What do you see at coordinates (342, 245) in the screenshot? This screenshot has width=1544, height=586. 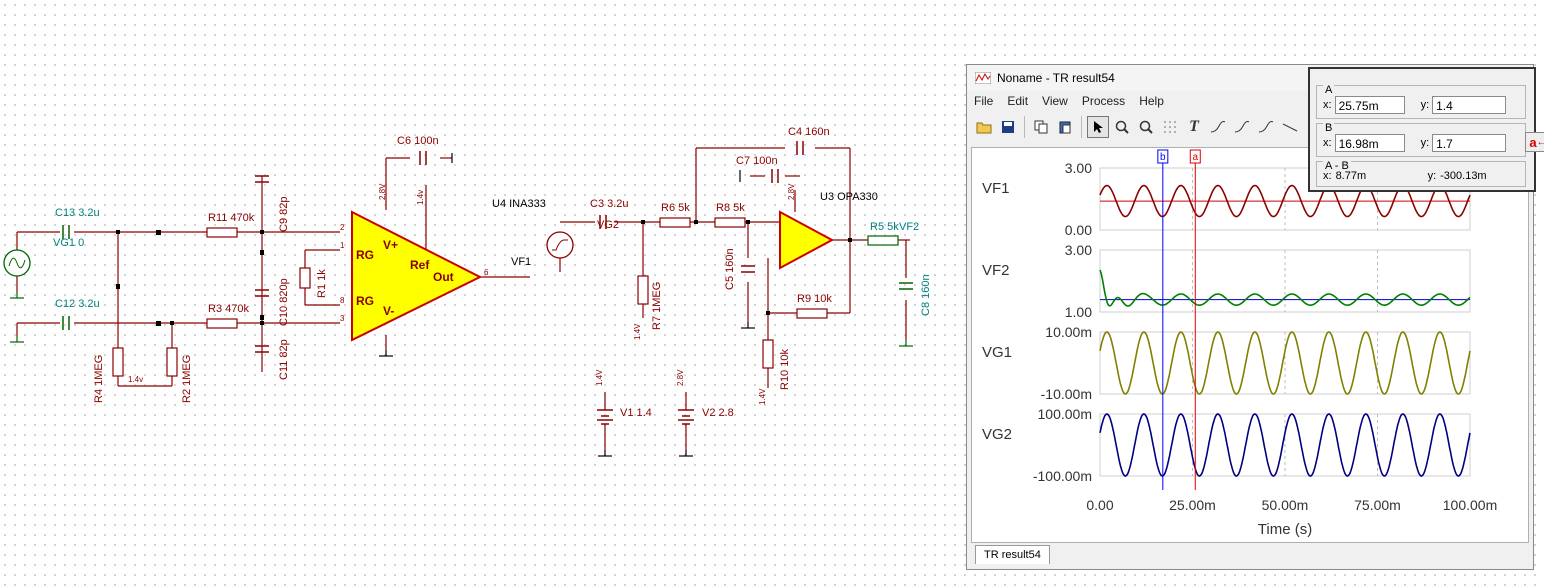 I see `pin-1-label: 1` at bounding box center [342, 245].